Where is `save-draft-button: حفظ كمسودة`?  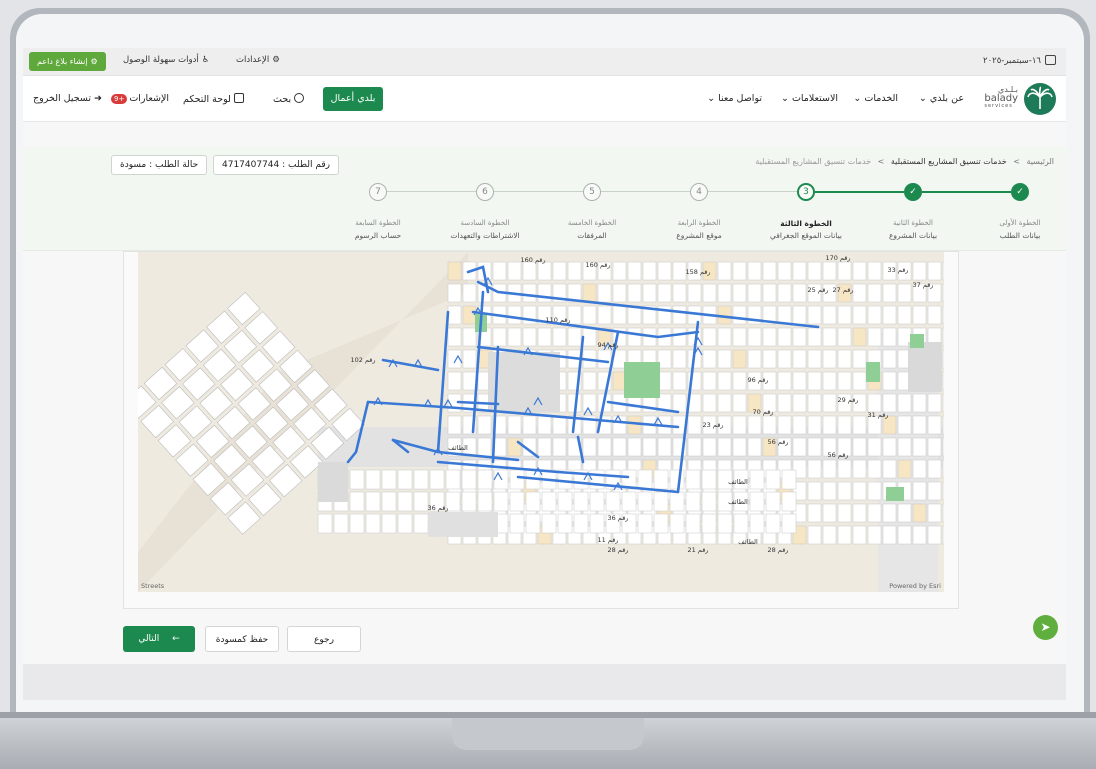 save-draft-button: حفظ كمسودة is located at coordinates (242, 639).